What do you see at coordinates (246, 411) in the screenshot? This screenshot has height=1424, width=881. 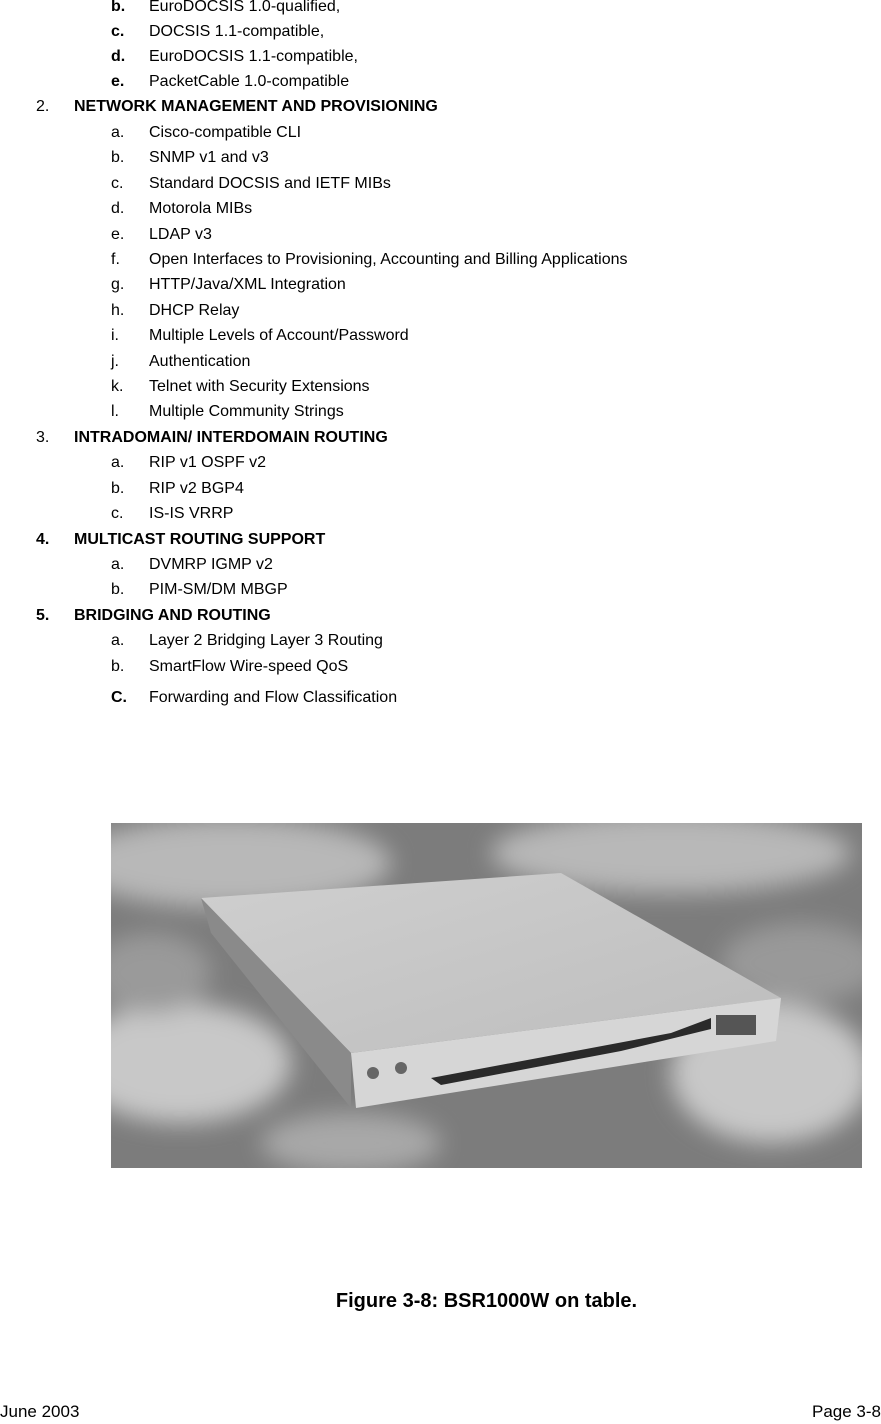 I see `list-text: Multiple Community Strings` at bounding box center [246, 411].